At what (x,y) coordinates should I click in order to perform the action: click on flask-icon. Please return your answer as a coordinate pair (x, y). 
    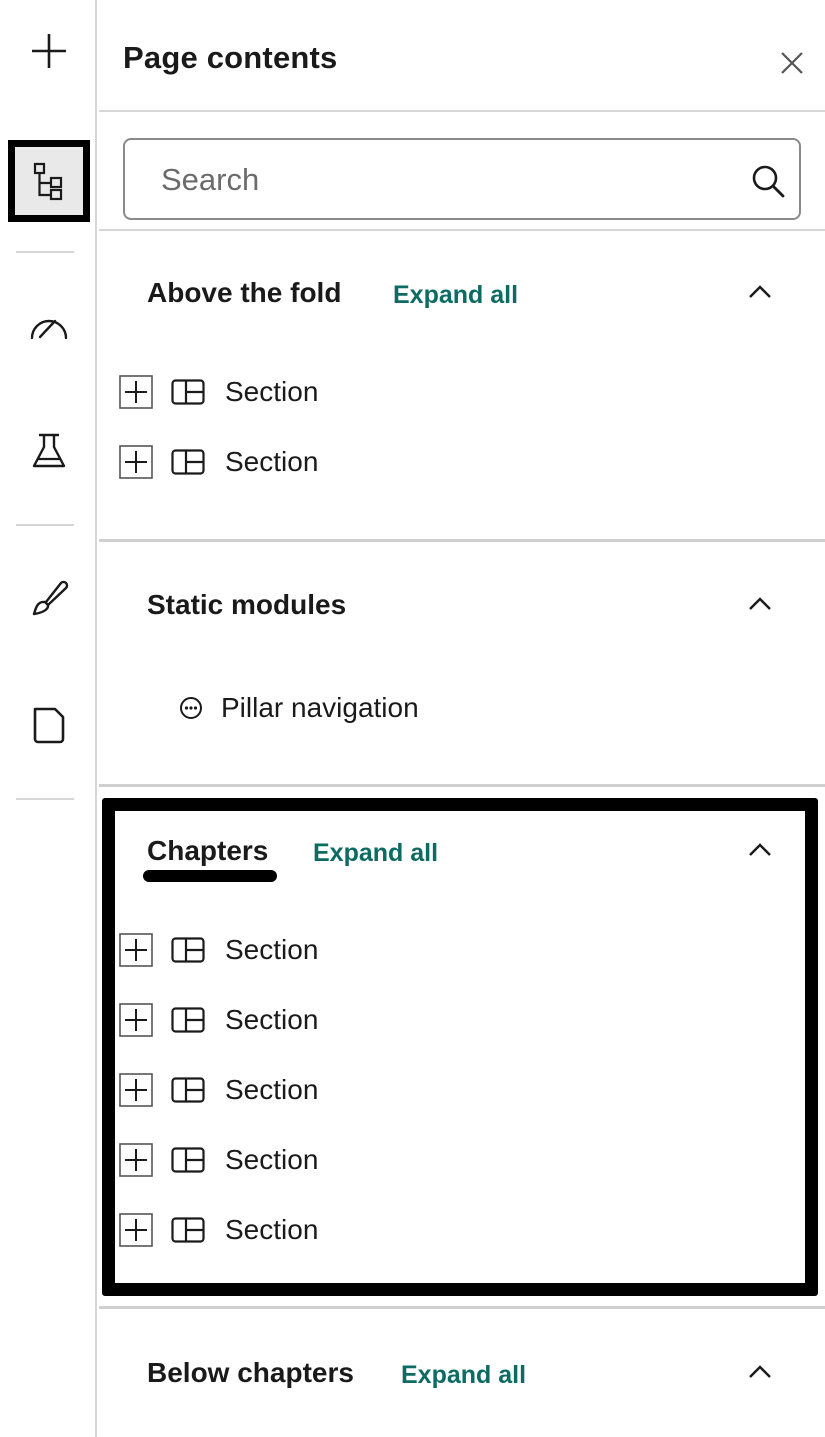
    Looking at the image, I should click on (49, 450).